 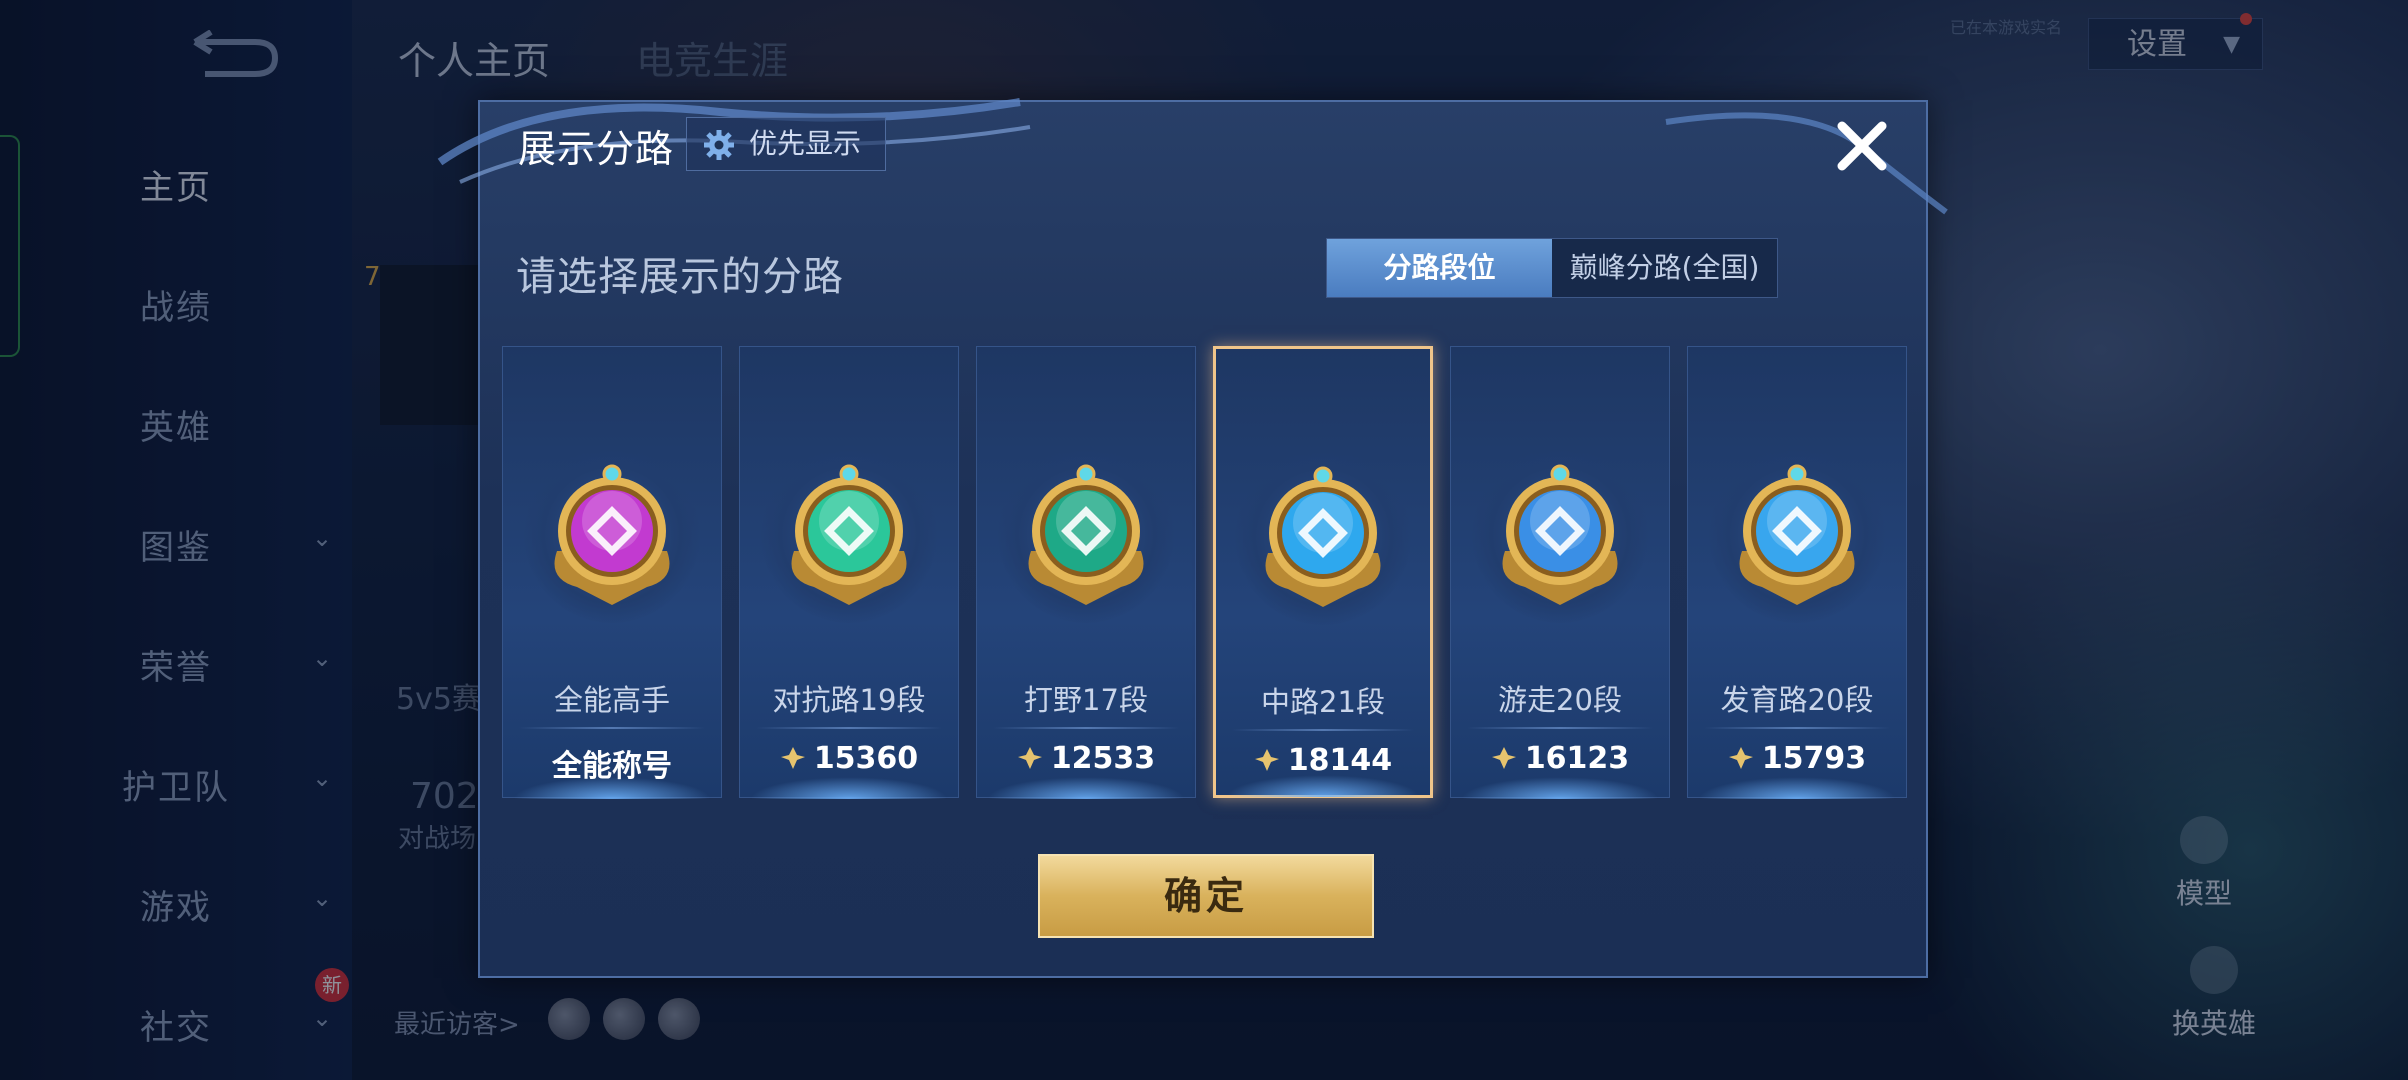 I want to click on lane-score: 16123, so click(x=1560, y=758).